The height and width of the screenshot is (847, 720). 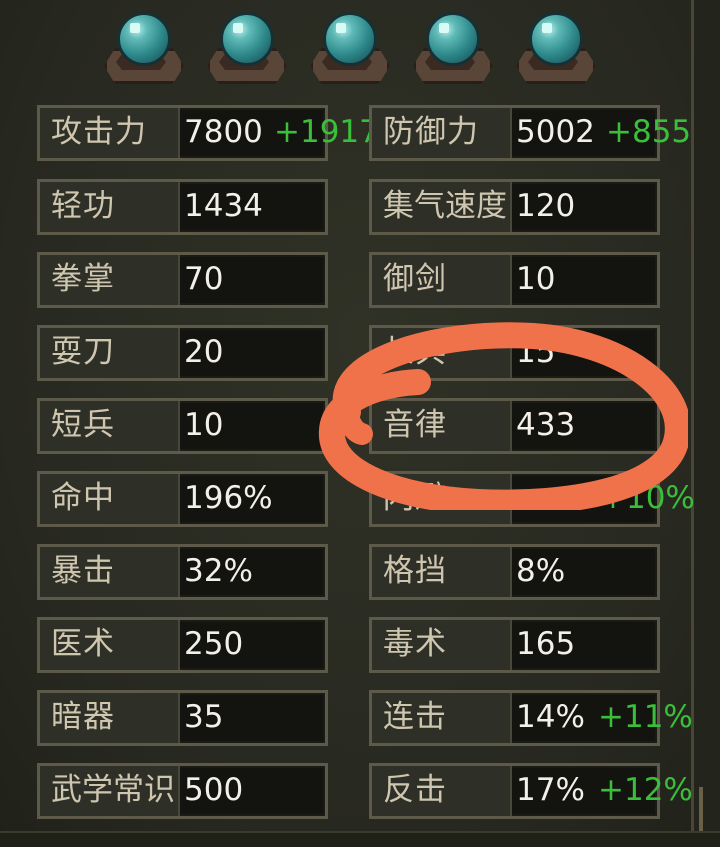 I want to click on stat-label: 攻击力, so click(x=99, y=132).